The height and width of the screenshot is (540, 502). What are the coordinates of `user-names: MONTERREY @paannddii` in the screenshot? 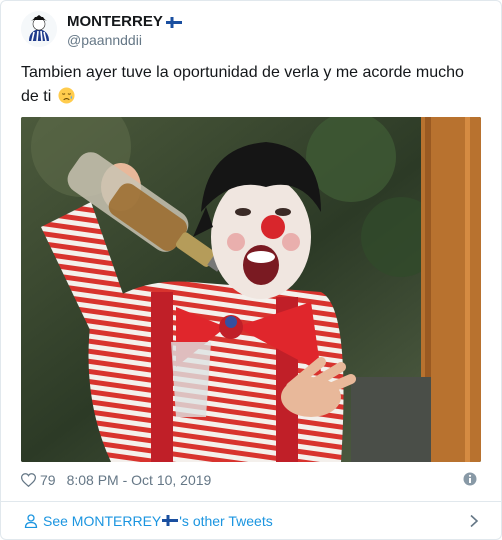 It's located at (124, 31).